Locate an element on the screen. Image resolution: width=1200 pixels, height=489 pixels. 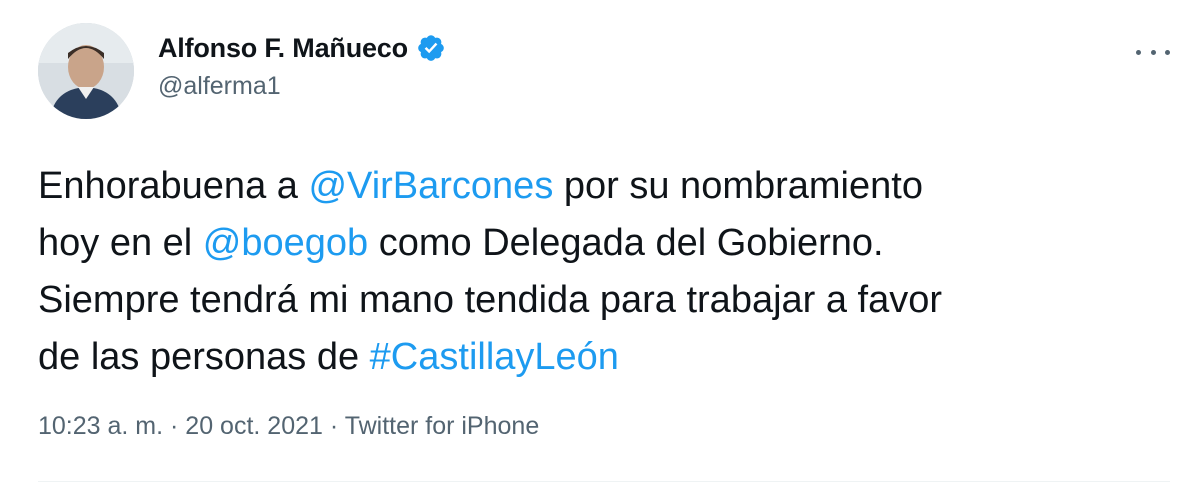
more-options-icon is located at coordinates (1153, 52).